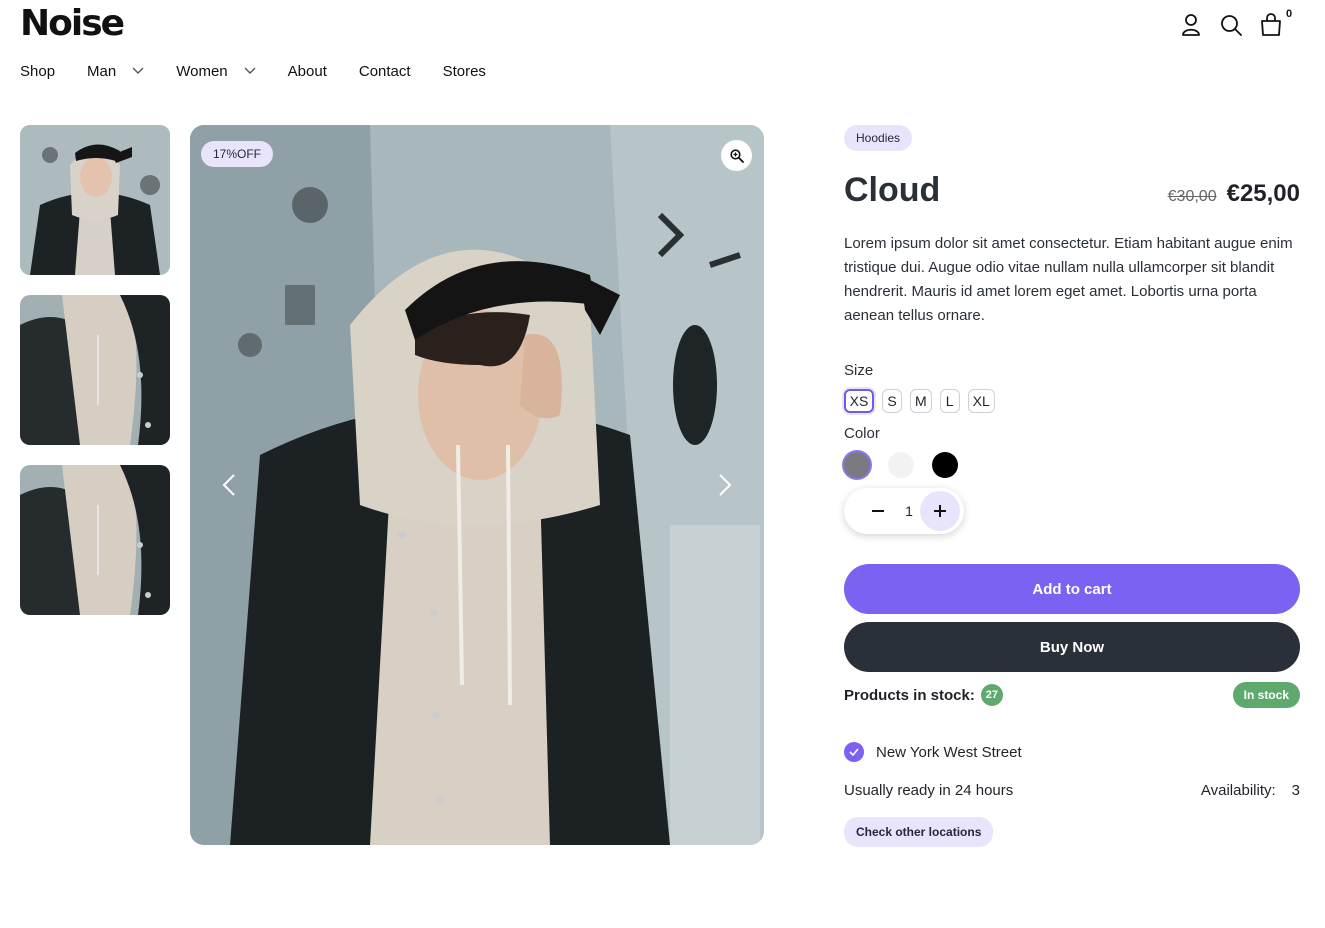 The image size is (1325, 928). I want to click on stock-label: Products in stock:, so click(909, 695).